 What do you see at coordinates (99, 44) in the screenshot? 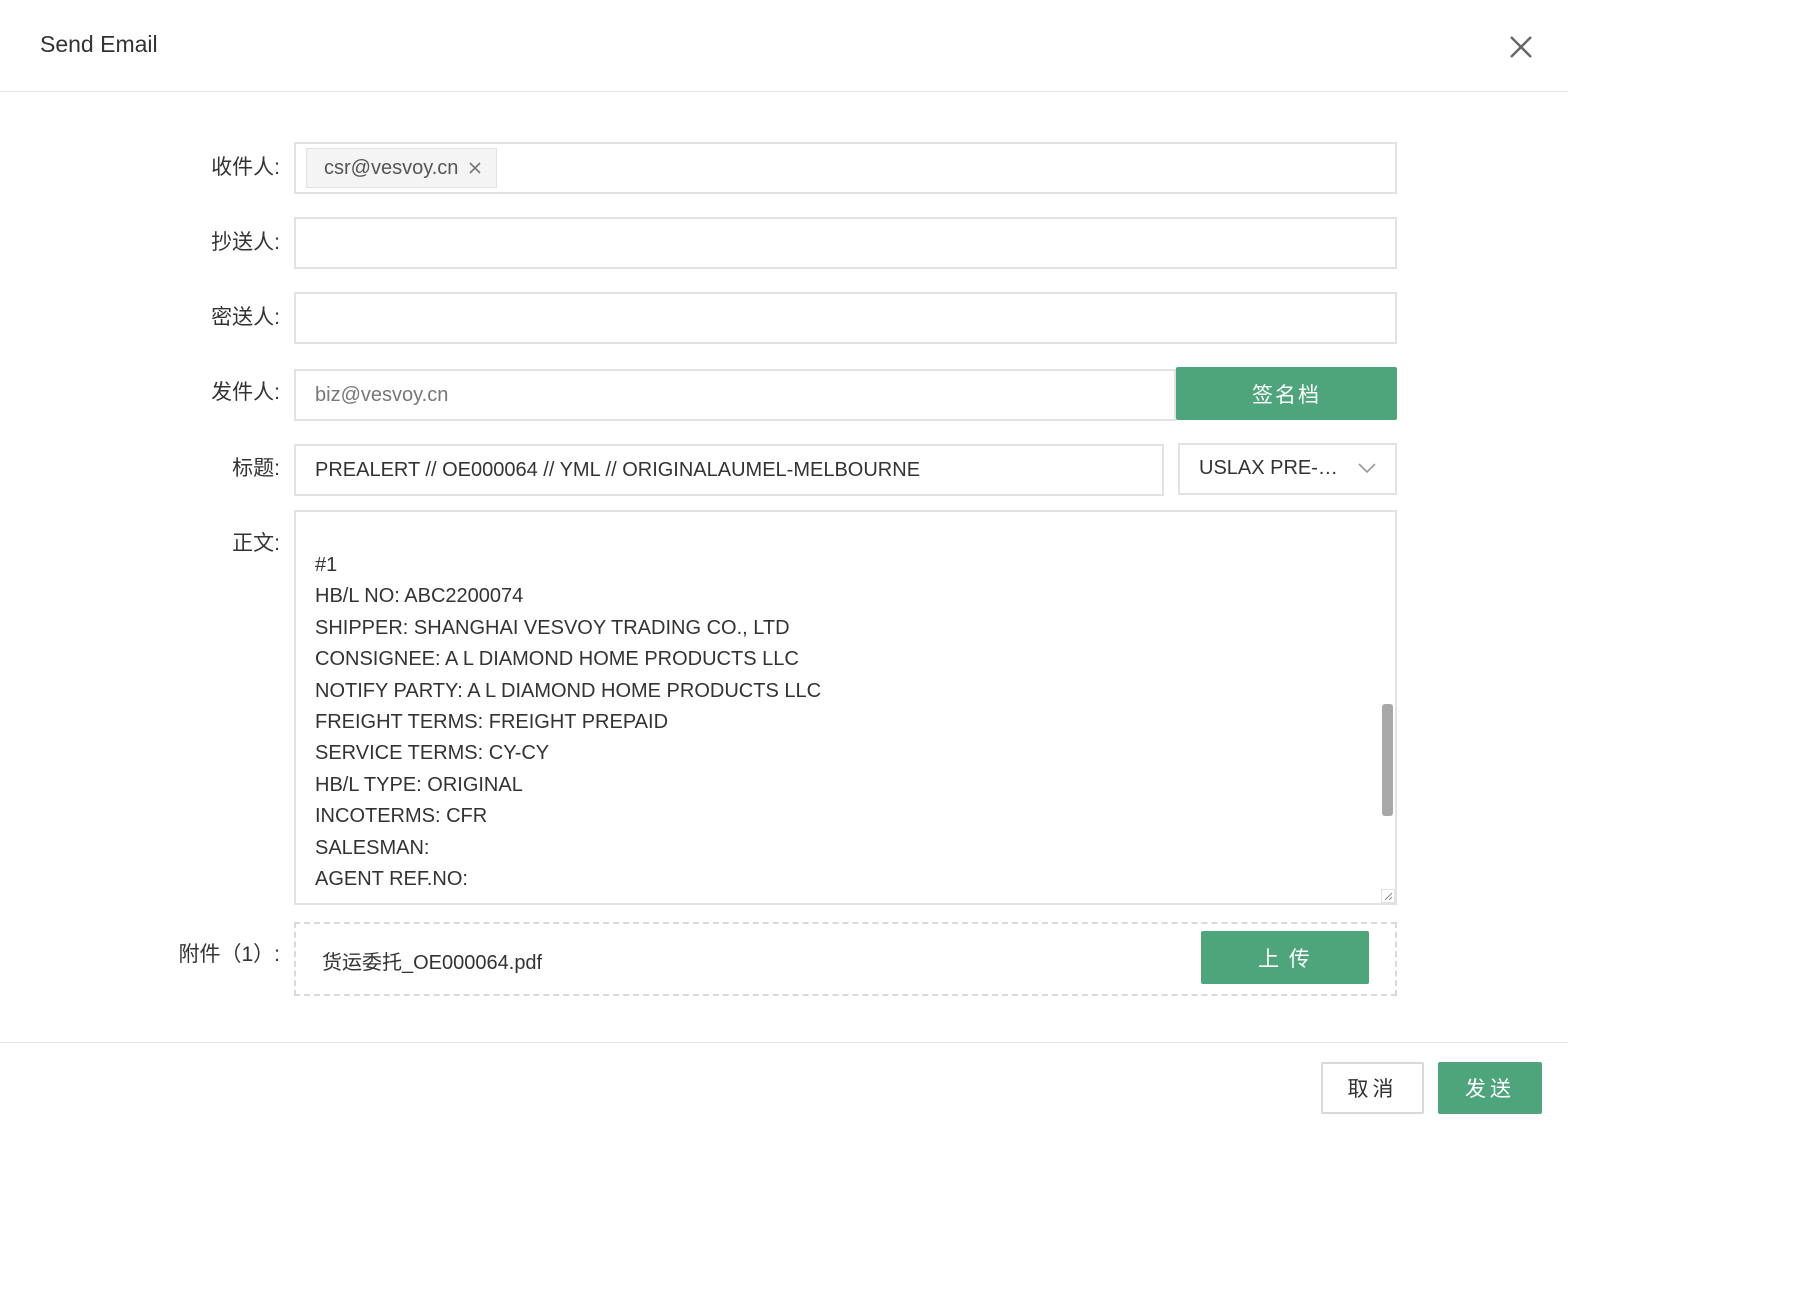
I see `dialog-title: Send Email` at bounding box center [99, 44].